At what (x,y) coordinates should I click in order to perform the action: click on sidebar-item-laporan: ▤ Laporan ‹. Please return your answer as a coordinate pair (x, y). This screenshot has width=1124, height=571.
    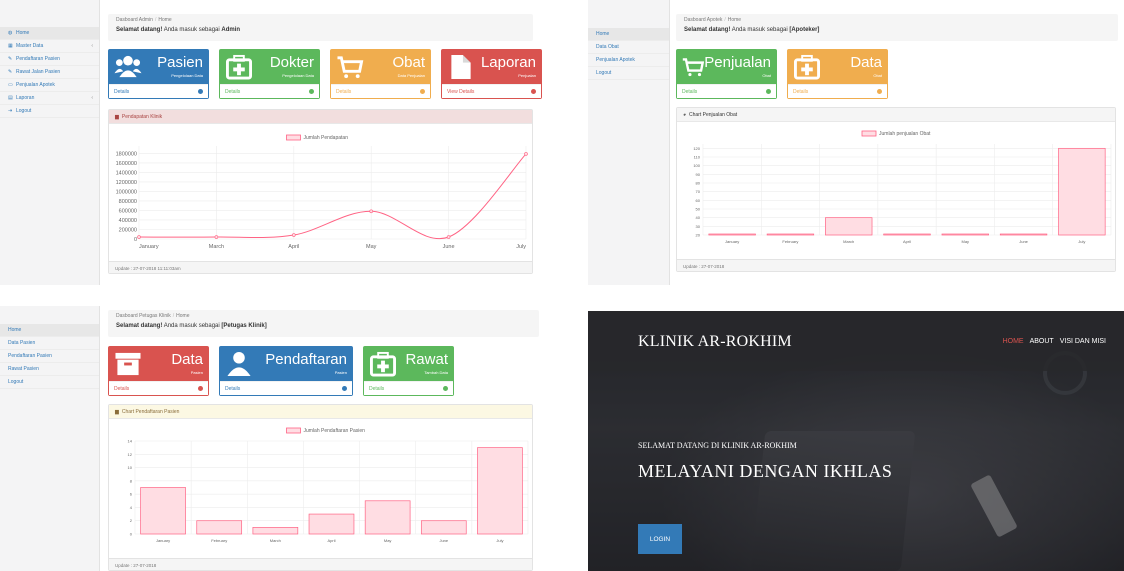
    Looking at the image, I should click on (49, 98).